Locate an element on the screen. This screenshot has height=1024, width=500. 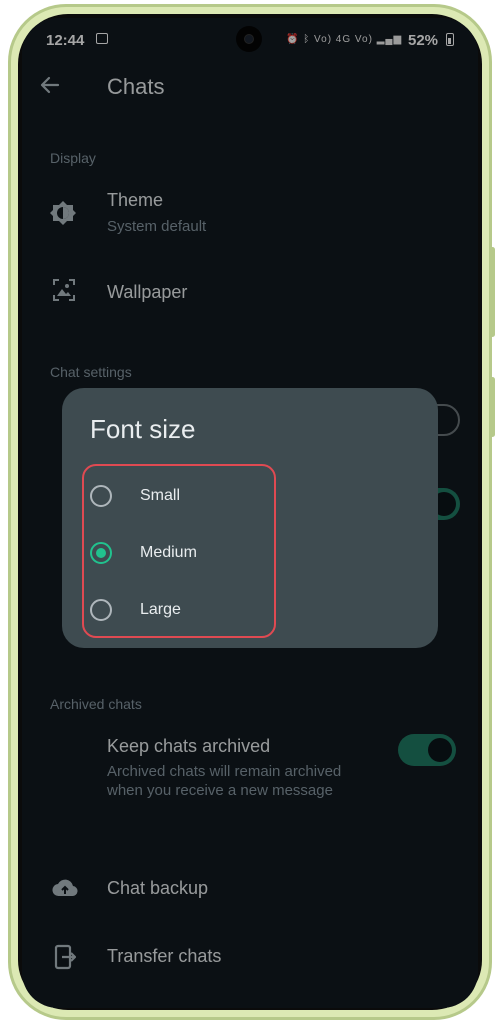
volume-button is located at coordinates (492, 292).